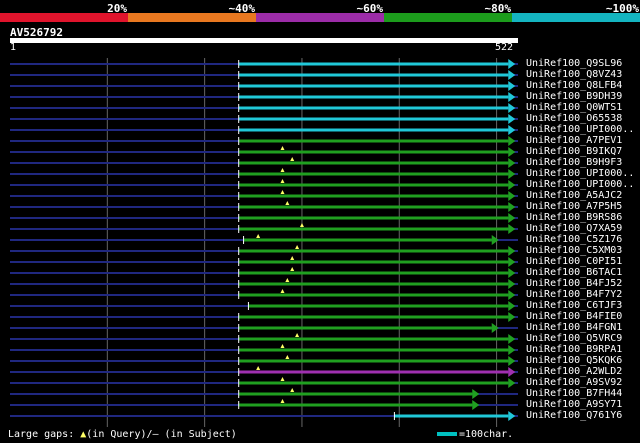  What do you see at coordinates (574, 294) in the screenshot?
I see `hit-label: UniRef100_B4F7Y2` at bounding box center [574, 294].